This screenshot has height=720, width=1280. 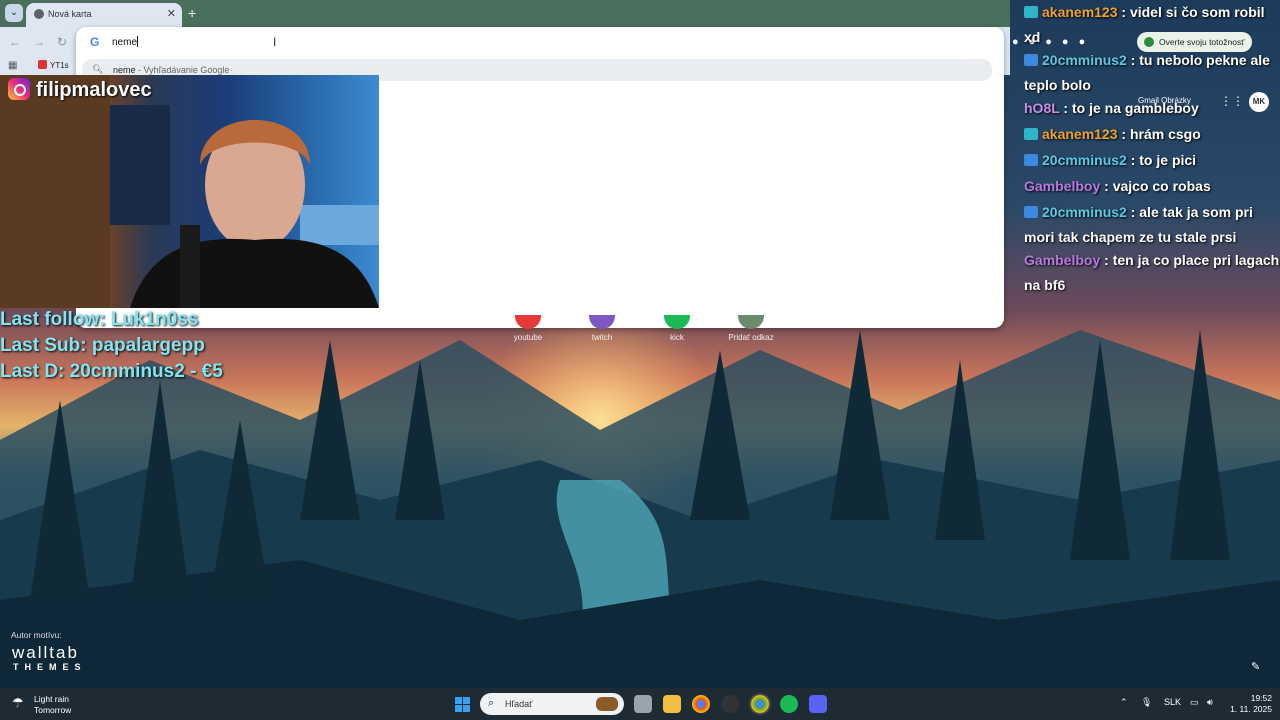 What do you see at coordinates (789, 704) in the screenshot?
I see `spotify-icon` at bounding box center [789, 704].